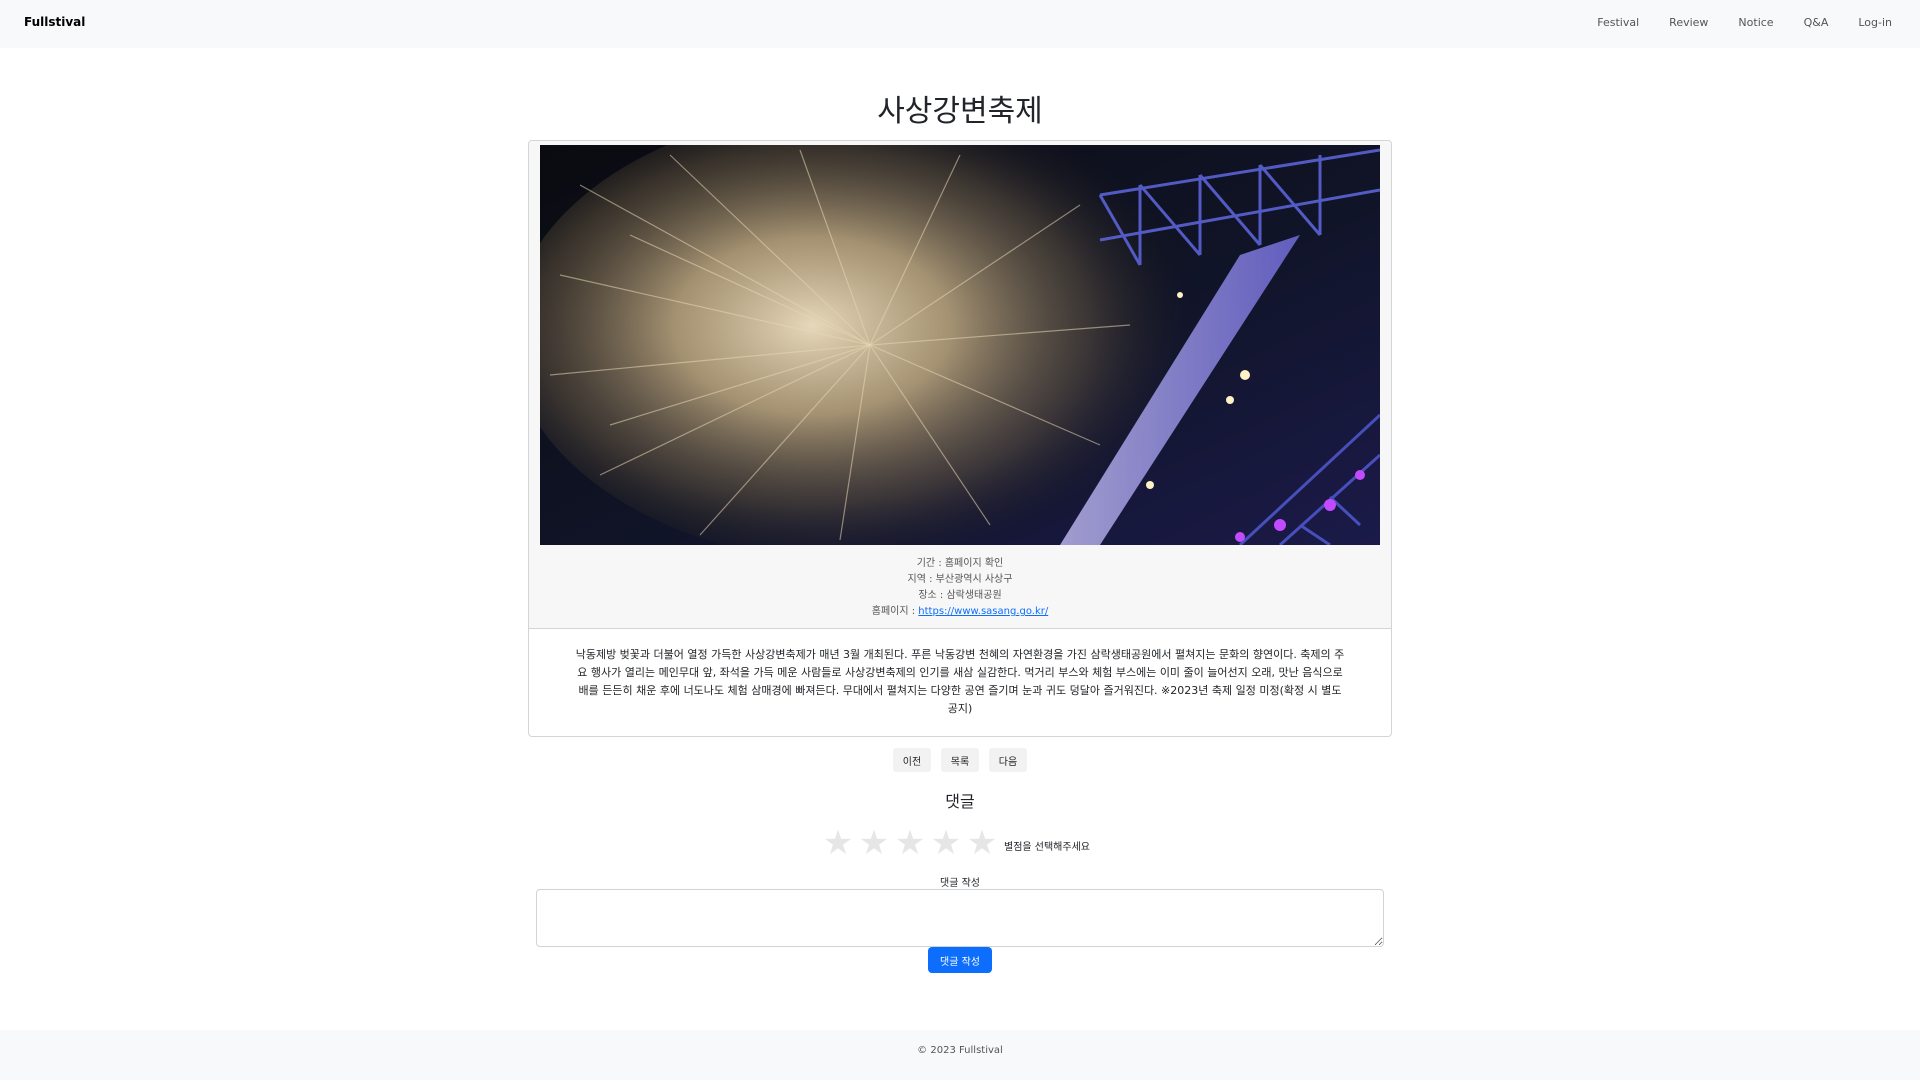 The height and width of the screenshot is (1080, 1920). I want to click on star-rating: ★ ★ ★ ★ ★ 별점을 선택해주세요, so click(955, 843).